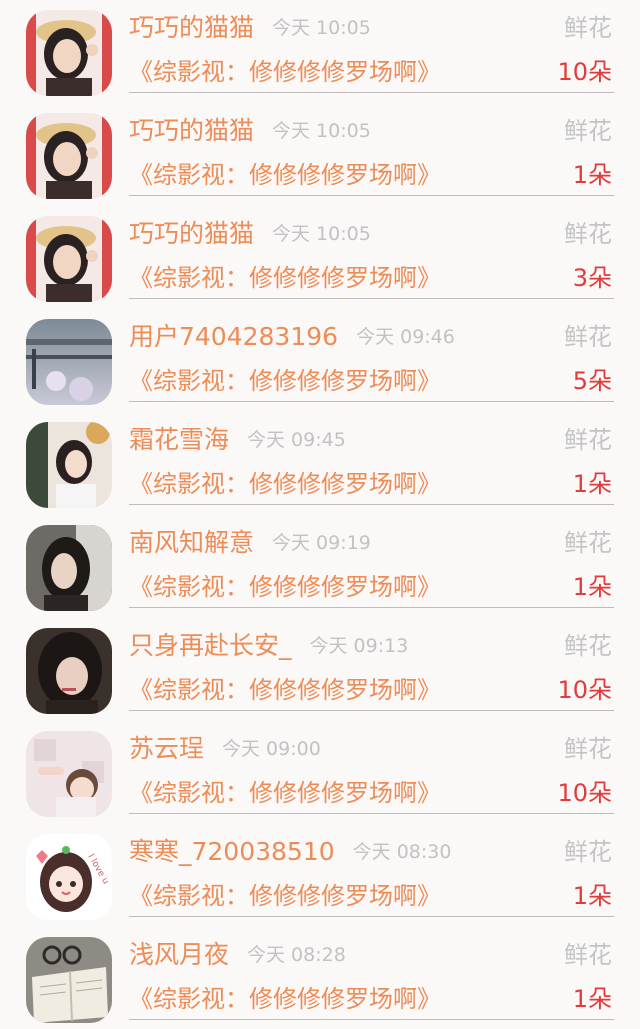 This screenshot has width=640, height=1029. I want to click on username: 浅风月夜 今天 08:28, so click(237, 955).